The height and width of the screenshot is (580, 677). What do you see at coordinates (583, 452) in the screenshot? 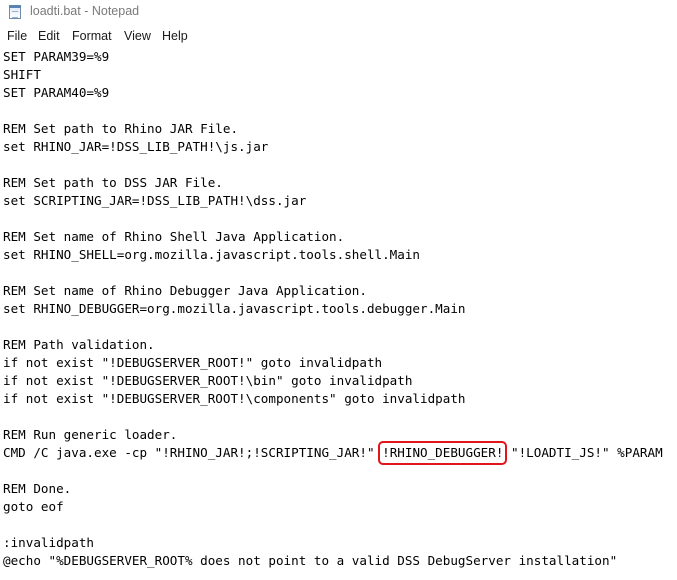
I see `cmd-line-end: "!LOADTI_JS!" %PARAM` at bounding box center [583, 452].